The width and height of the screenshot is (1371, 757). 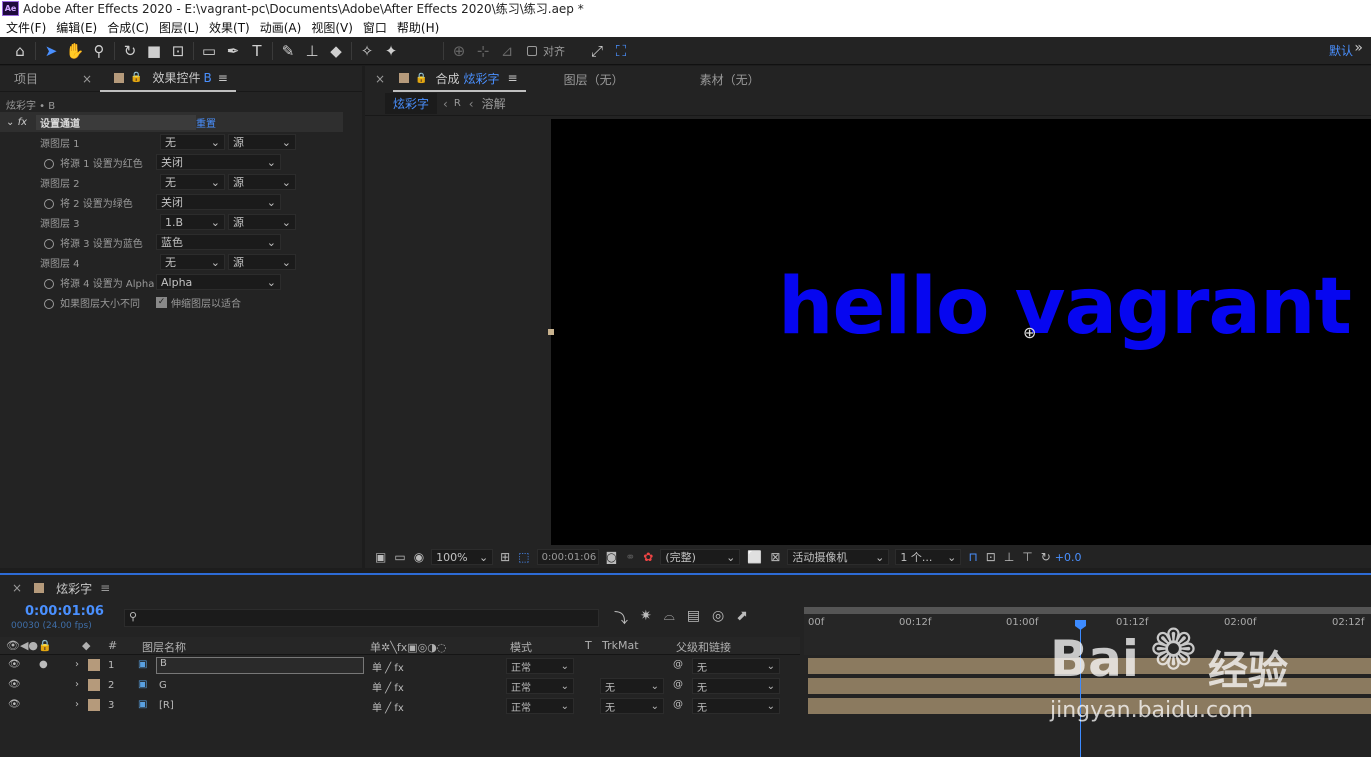 What do you see at coordinates (457, 103) in the screenshot?
I see `breadcrumb-item: R` at bounding box center [457, 103].